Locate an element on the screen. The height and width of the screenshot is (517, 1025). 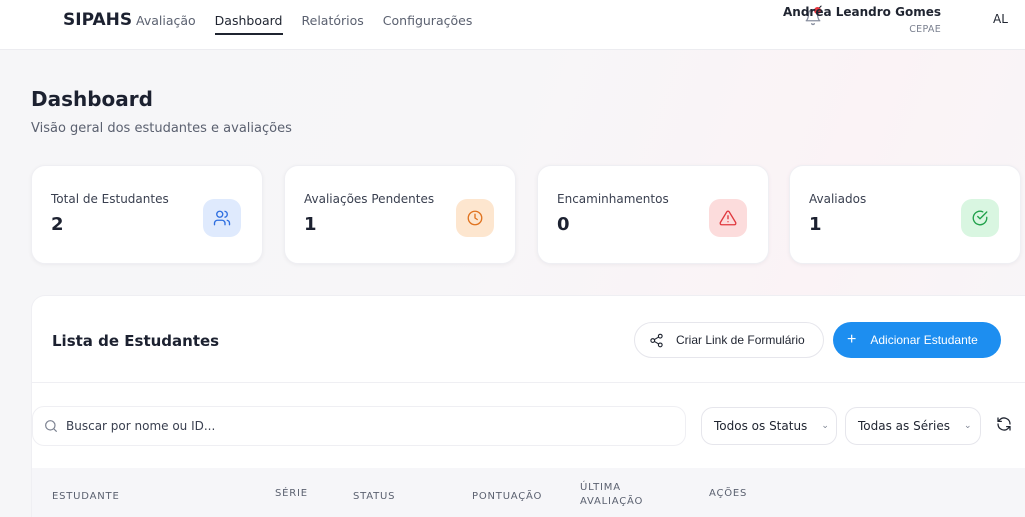
column-header-ultima-avaliacao: Última Avaliação is located at coordinates (625, 495).